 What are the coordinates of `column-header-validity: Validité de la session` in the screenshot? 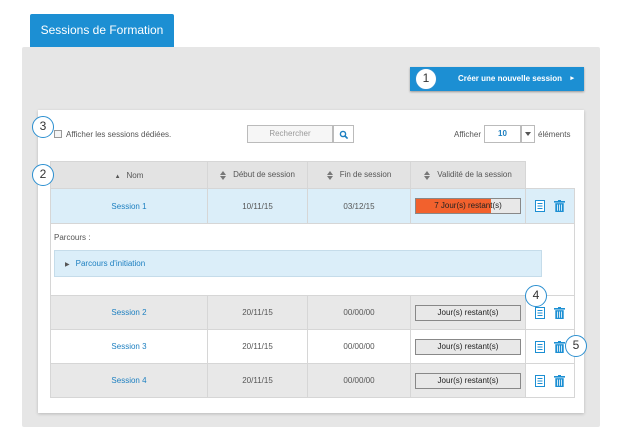 It's located at (468, 175).